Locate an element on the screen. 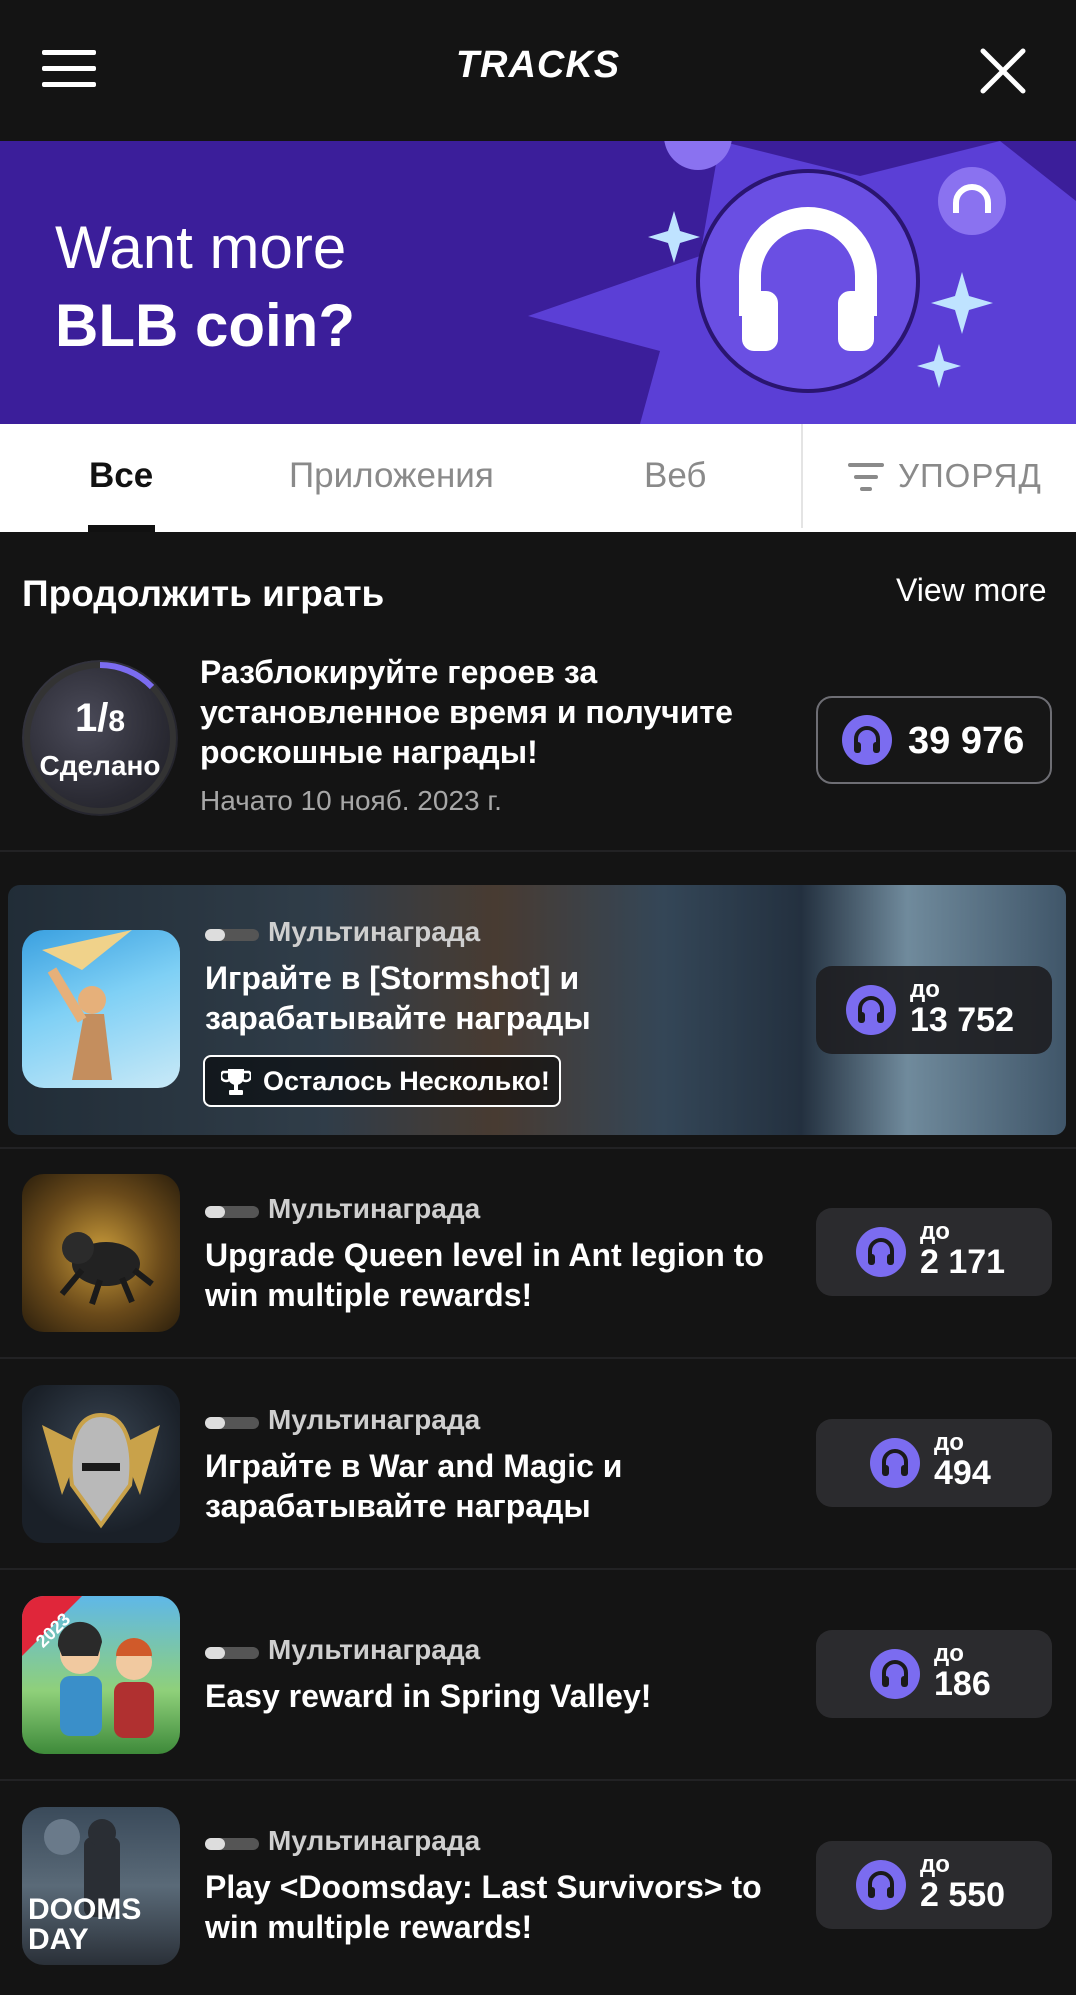  filter-tabs: Все Приложения Веб УПОРЯД is located at coordinates (538, 478).